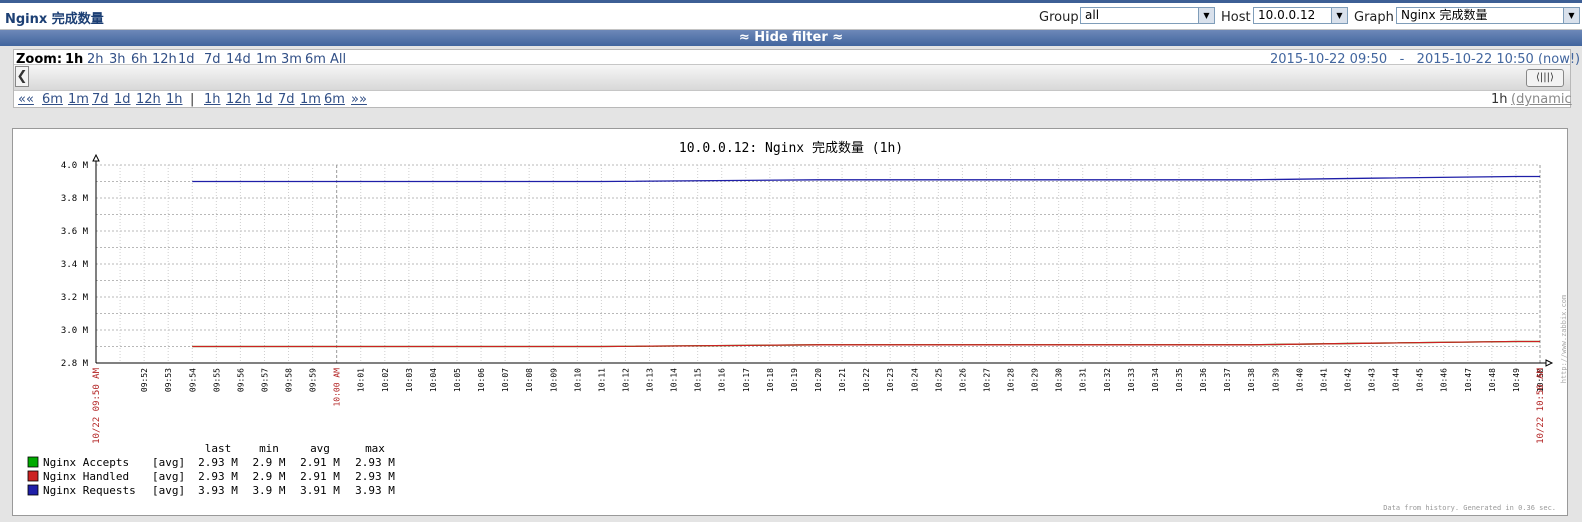 The image size is (1582, 522). Describe the element at coordinates (794, 380) in the screenshot. I see `x-tick-label: 10:19` at that location.